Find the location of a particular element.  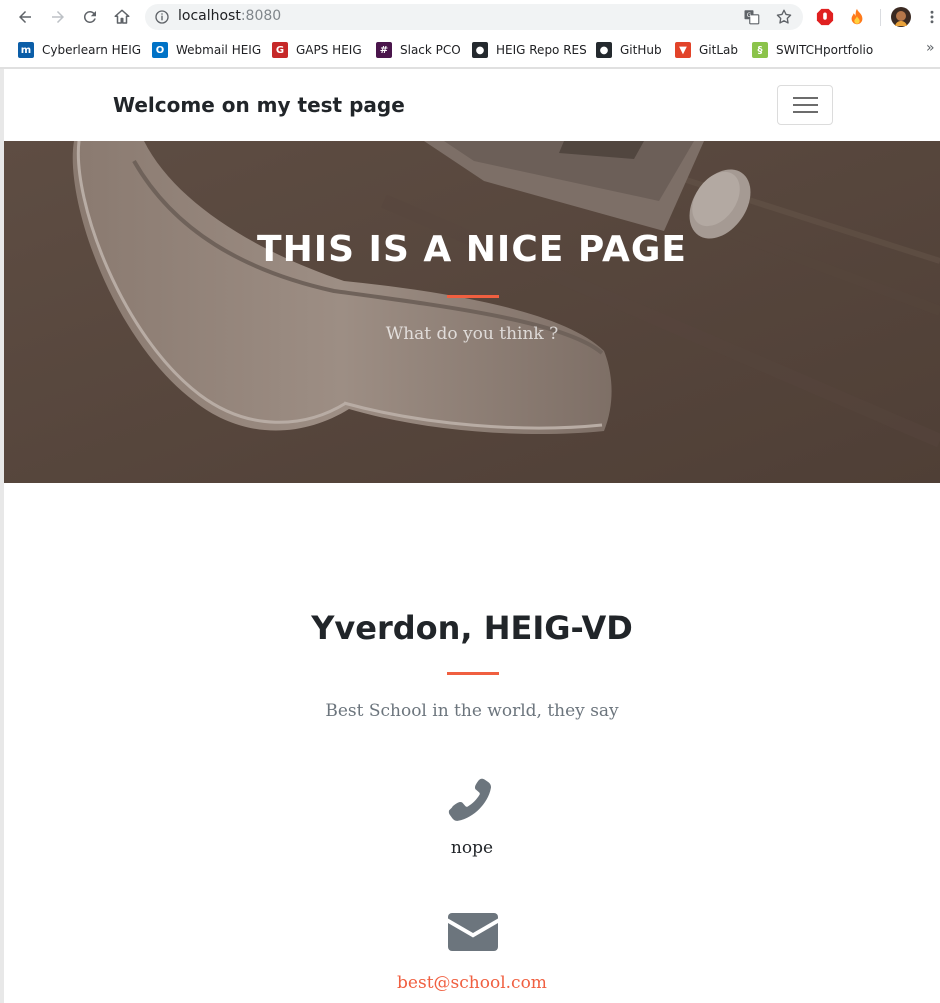

forward-button is located at coordinates (58, 17).